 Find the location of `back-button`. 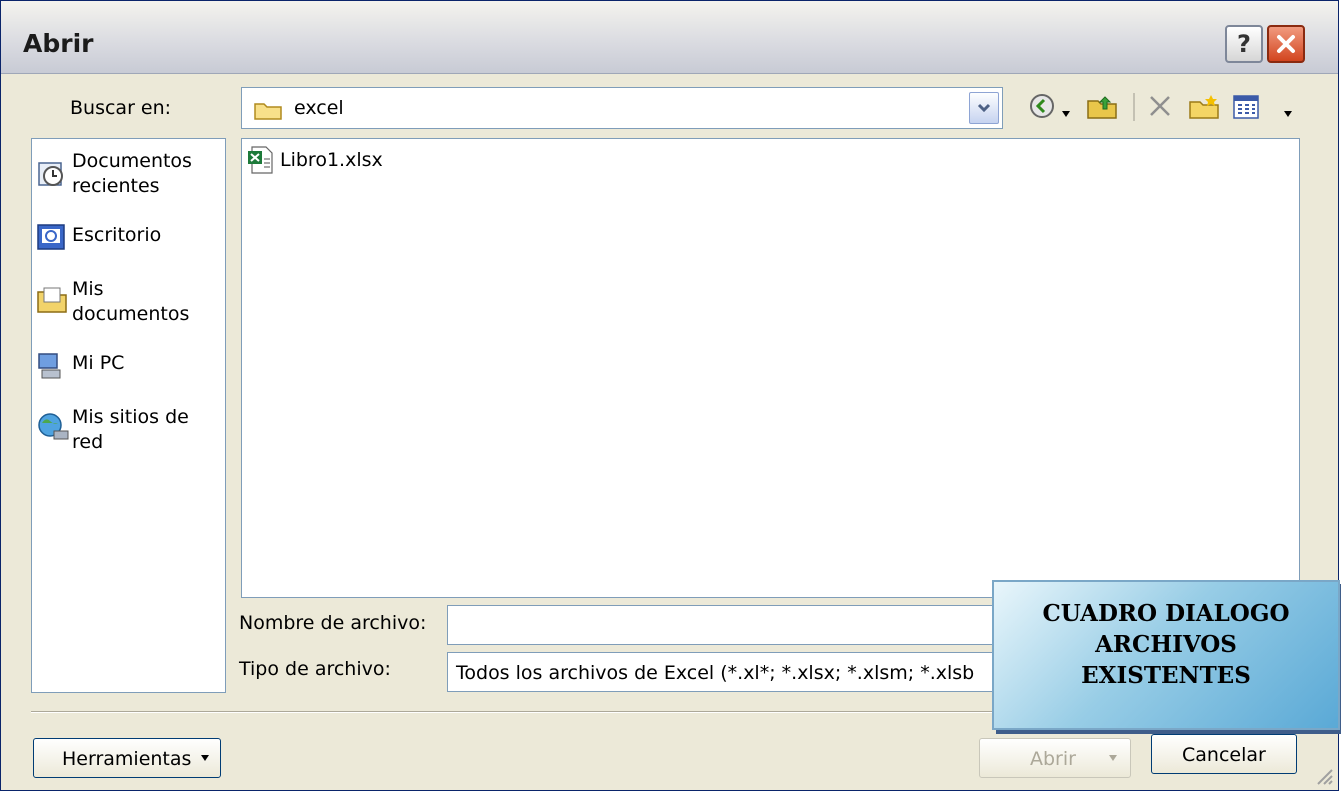

back-button is located at coordinates (1042, 108).